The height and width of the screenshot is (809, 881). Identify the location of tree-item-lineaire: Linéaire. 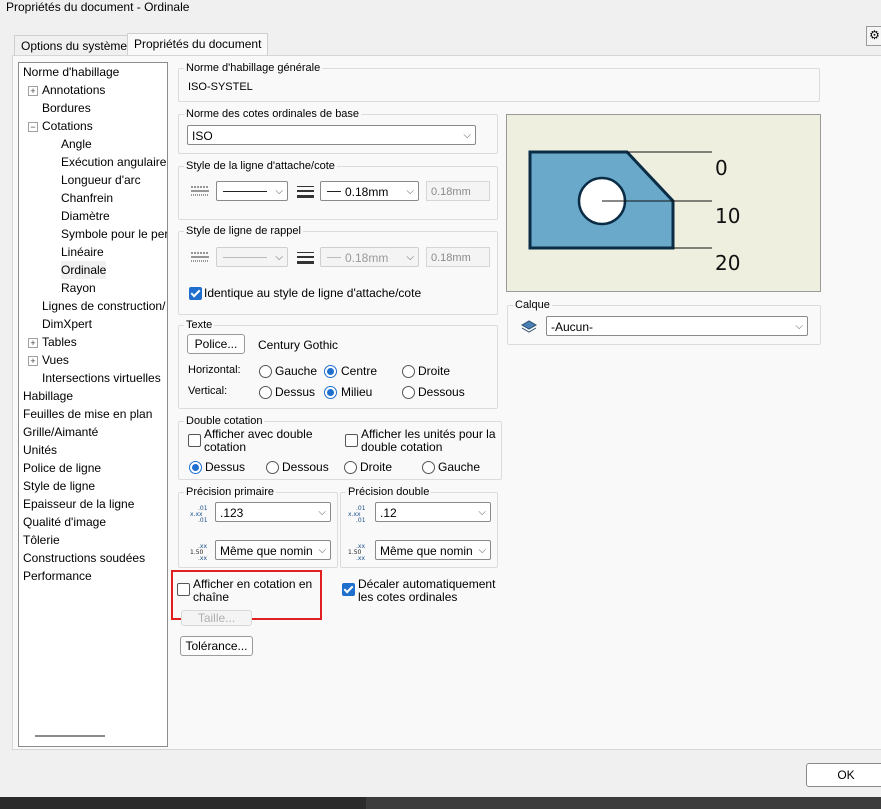
(82, 252).